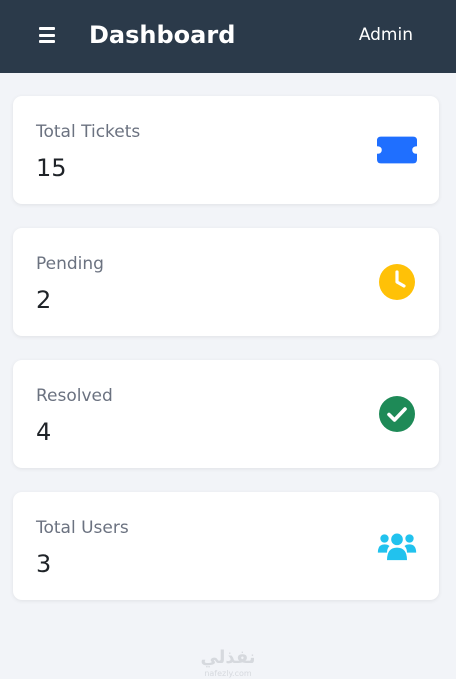  I want to click on admin-user-link: Admin, so click(386, 35).